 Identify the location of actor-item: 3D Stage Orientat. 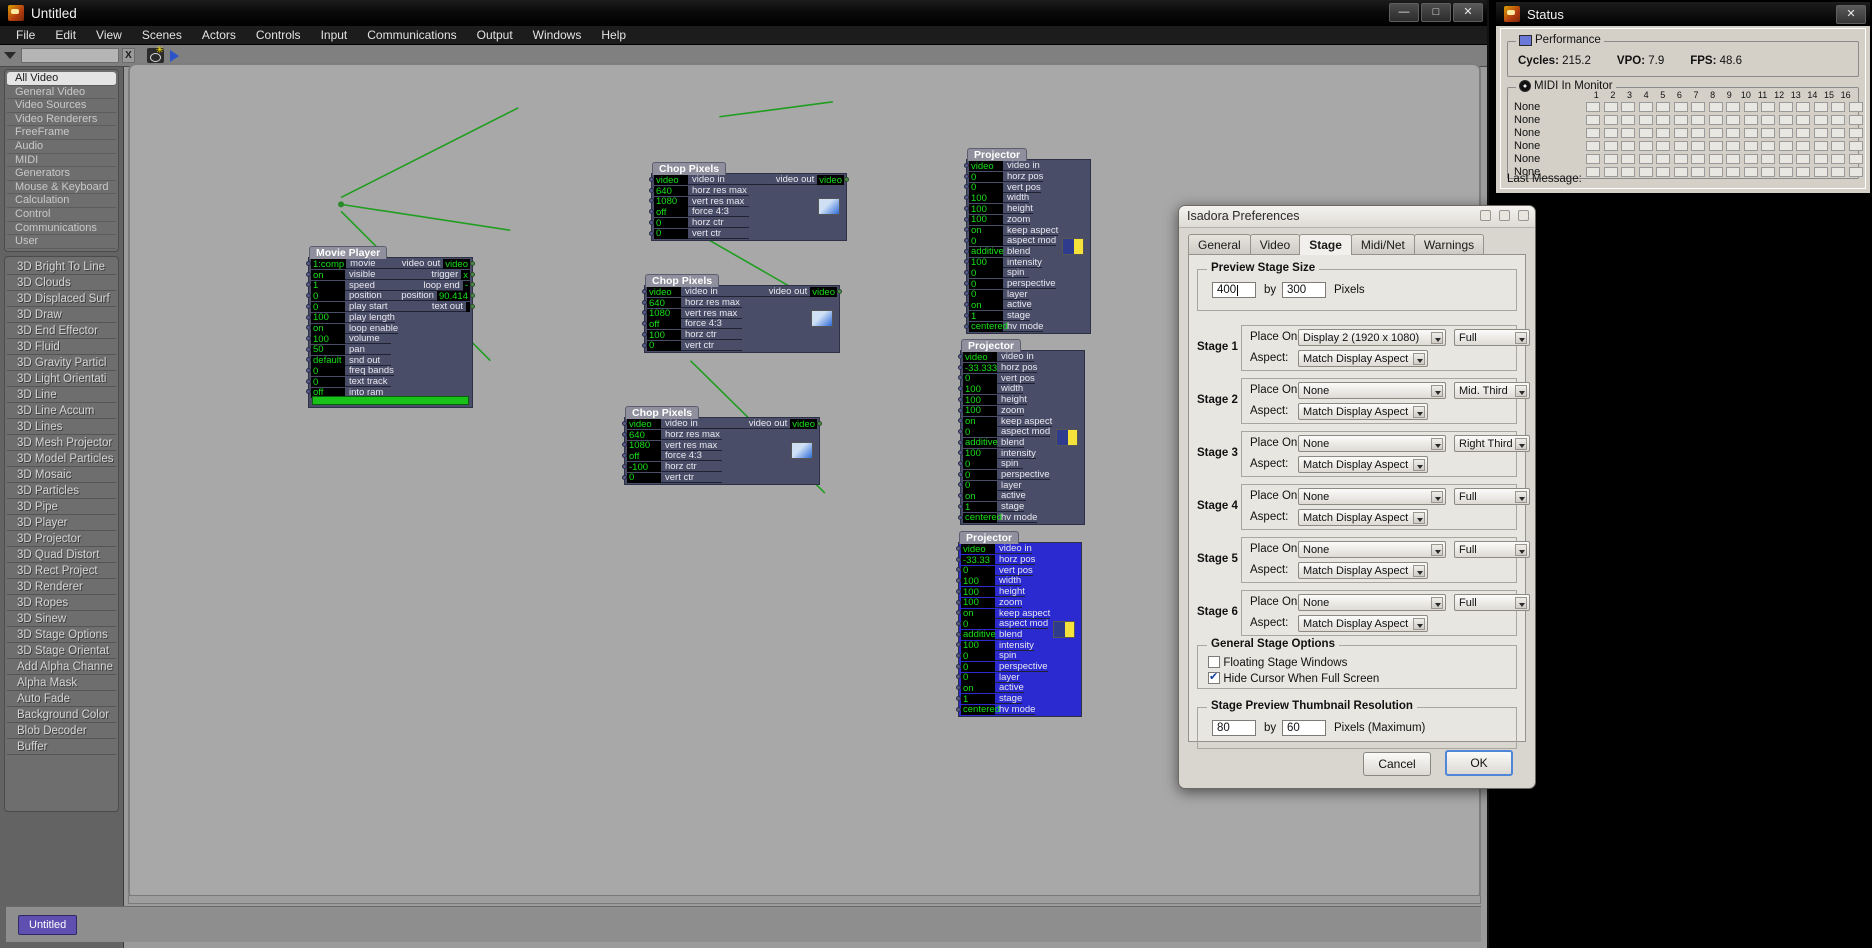
(61, 651).